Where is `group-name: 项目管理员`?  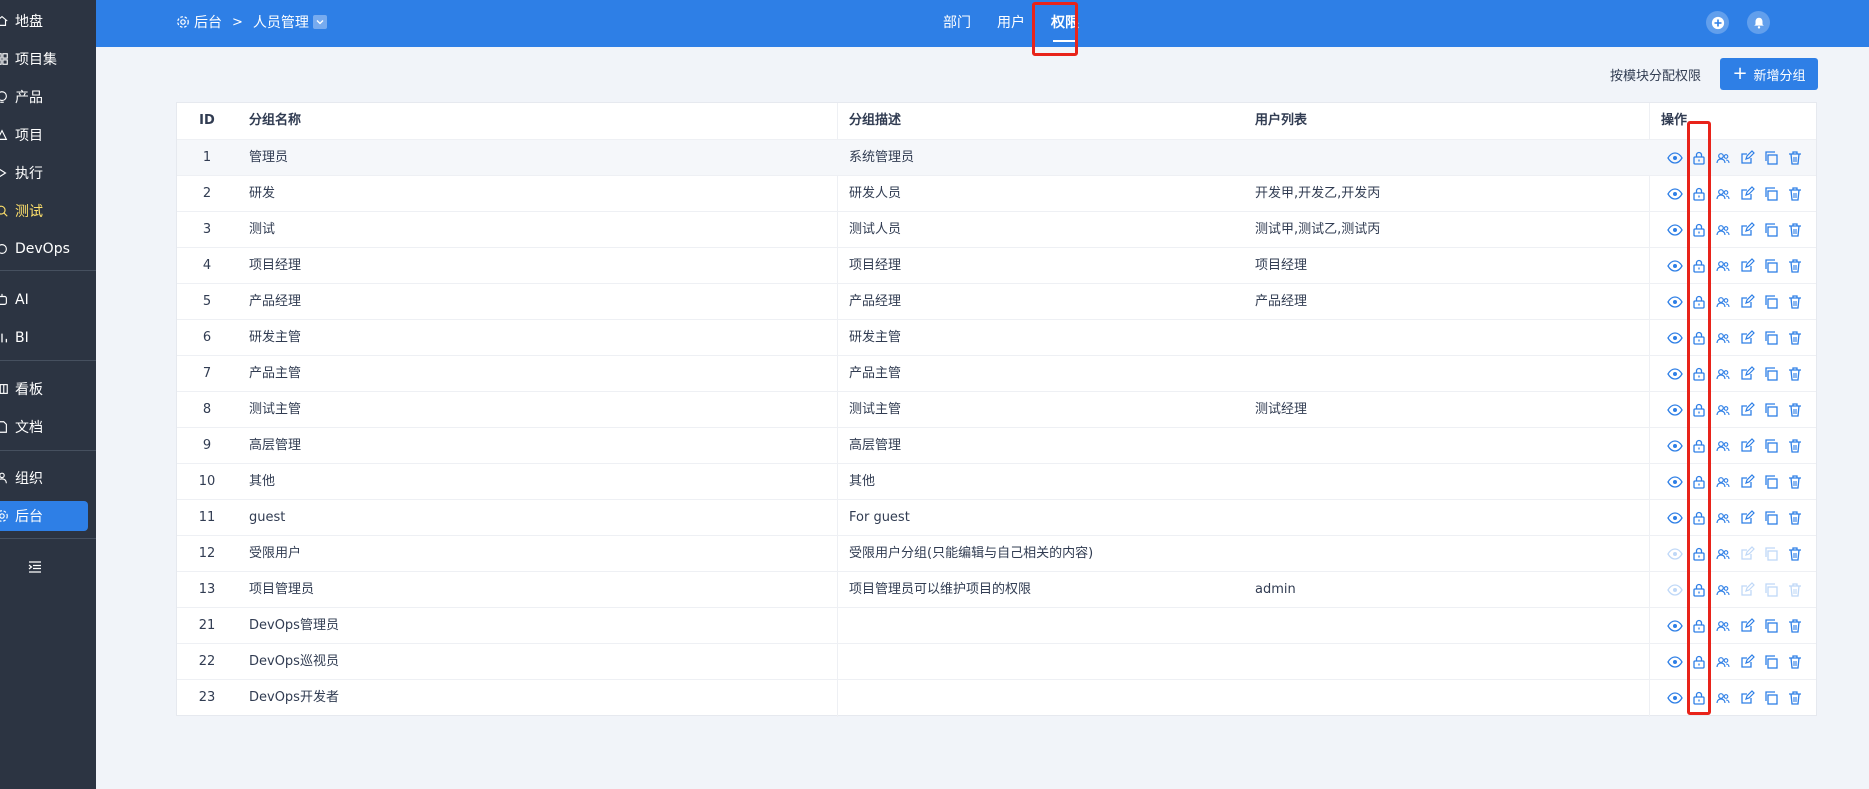 group-name: 项目管理员 is located at coordinates (282, 589).